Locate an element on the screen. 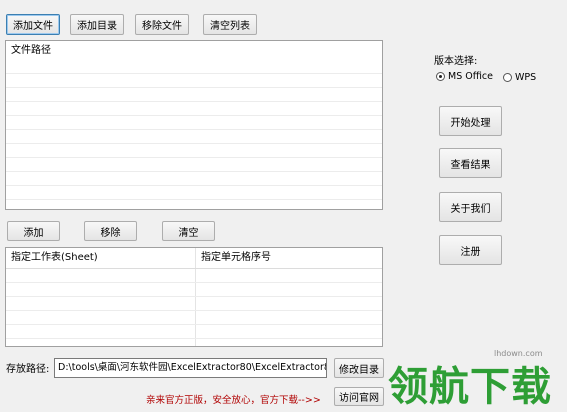 The height and width of the screenshot is (412, 567). add-file-button: 添加文件 is located at coordinates (33, 24).